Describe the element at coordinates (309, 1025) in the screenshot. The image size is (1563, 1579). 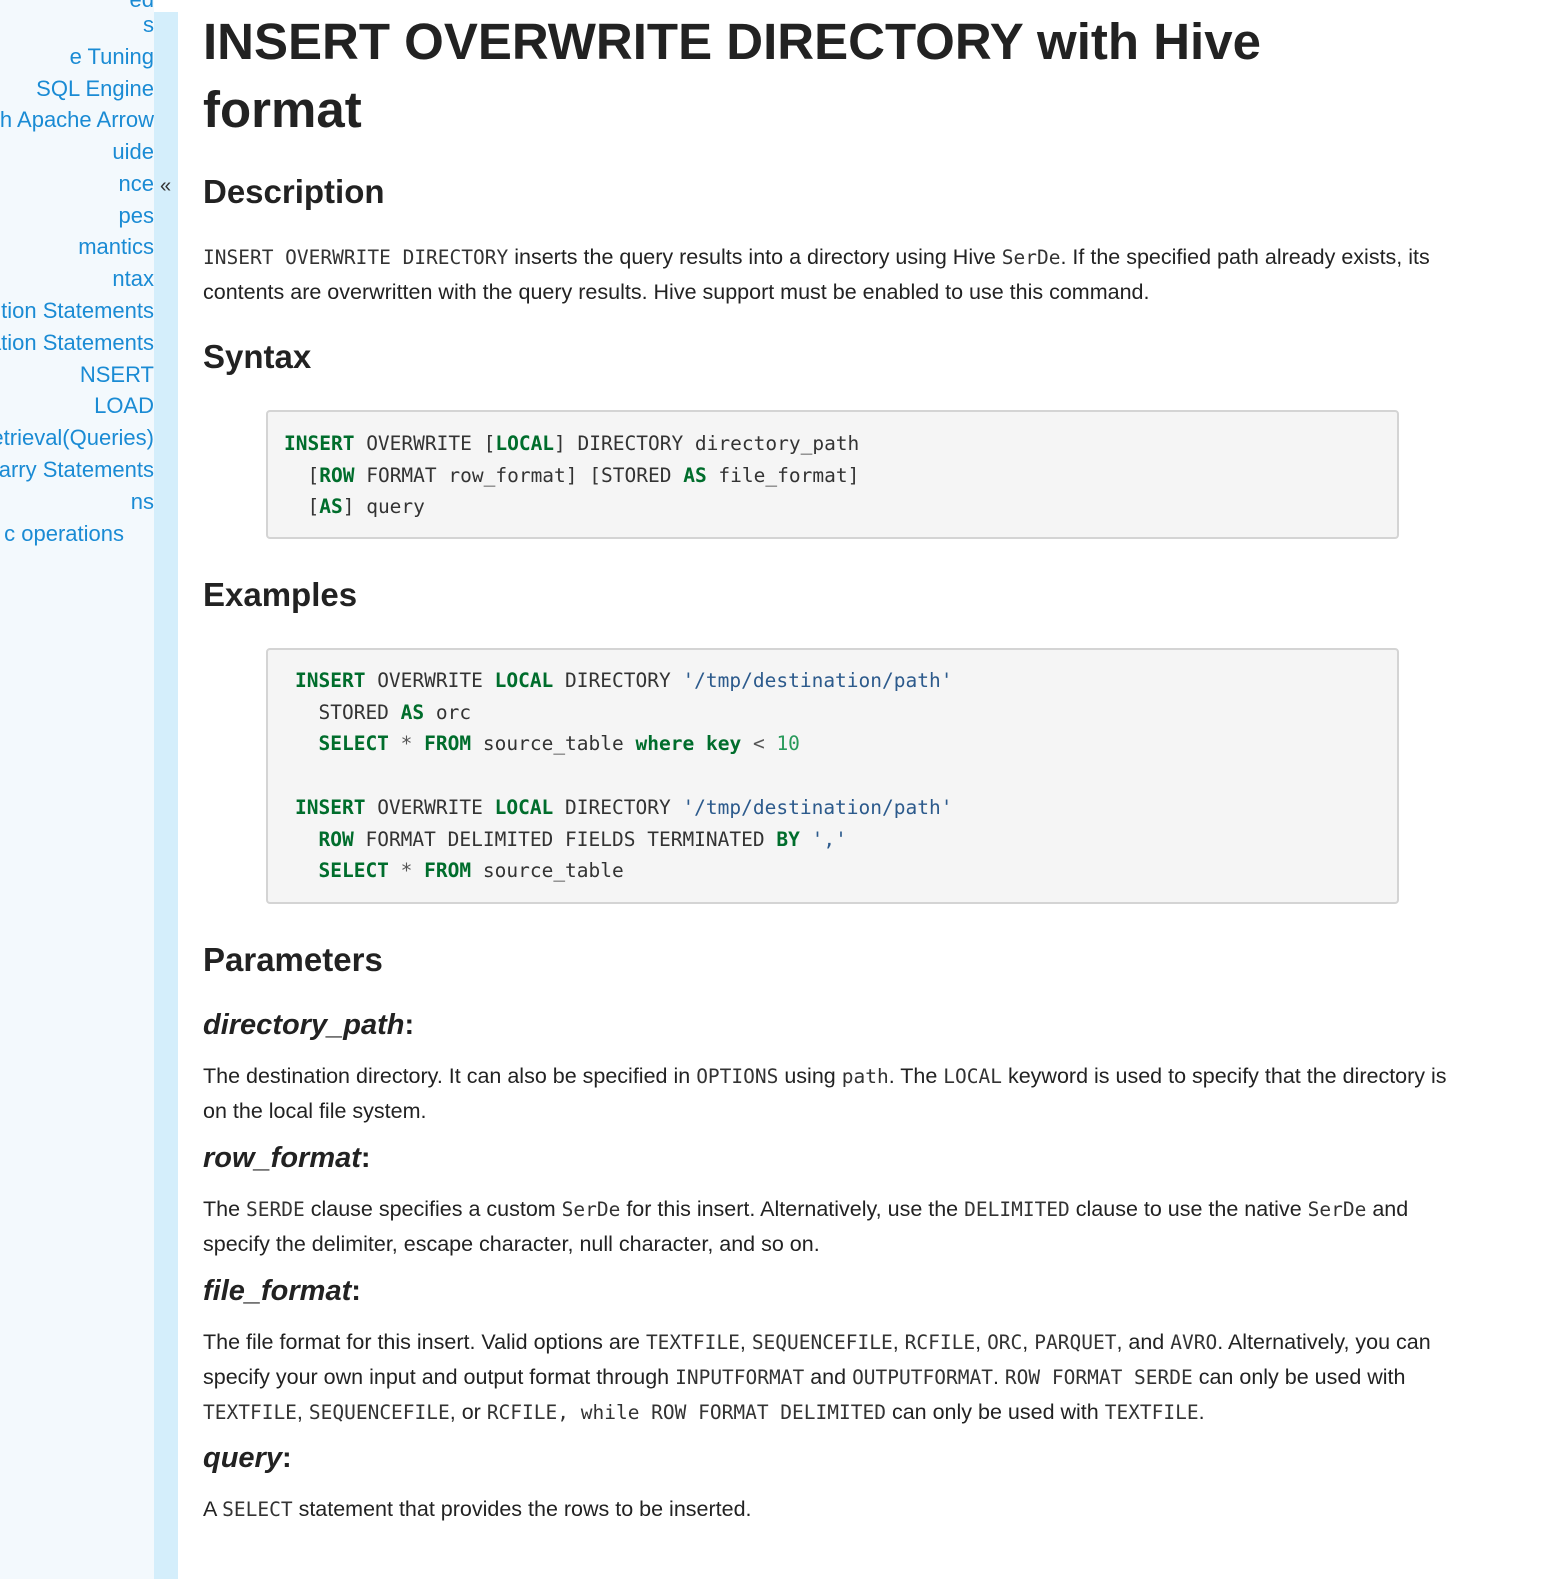
I see `param-directory-path-heading: directory_path:` at that location.